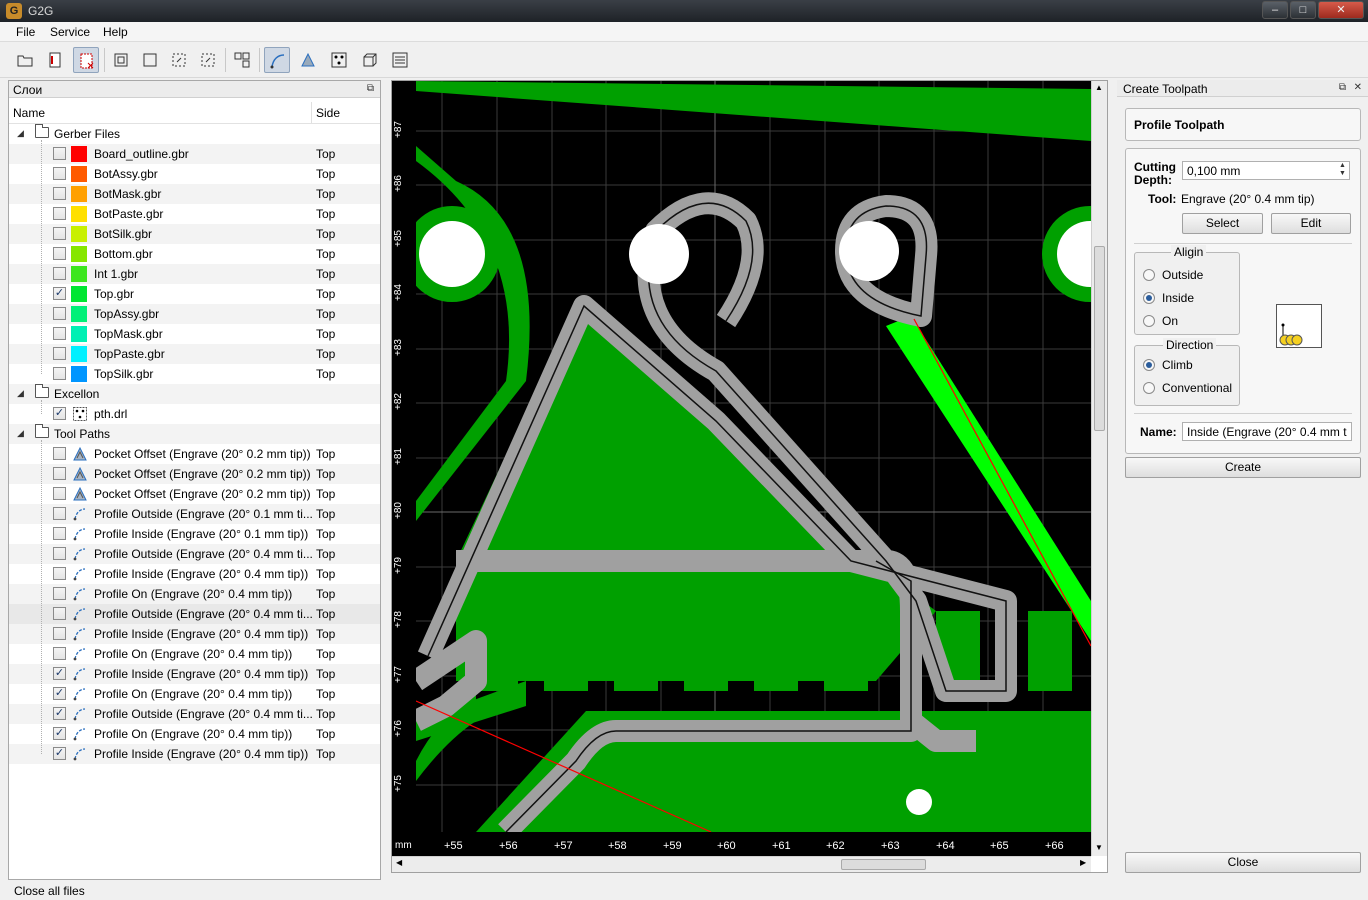  What do you see at coordinates (328, 113) in the screenshot?
I see `column-side: Side` at bounding box center [328, 113].